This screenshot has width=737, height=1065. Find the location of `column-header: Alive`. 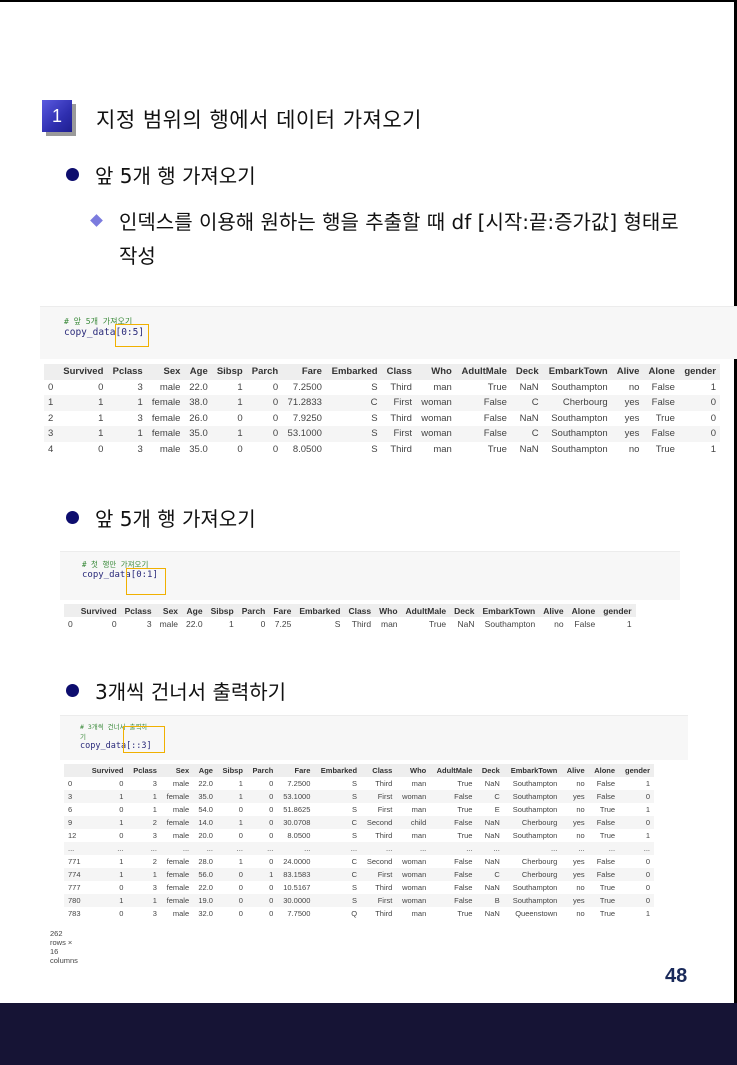

column-header: Alive is located at coordinates (627, 372).